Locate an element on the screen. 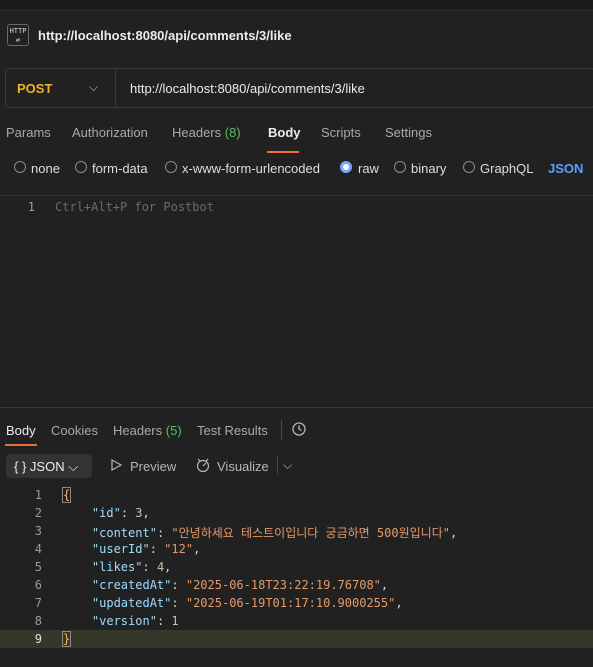 The image size is (593, 667). json-key: "content" is located at coordinates (124, 533).